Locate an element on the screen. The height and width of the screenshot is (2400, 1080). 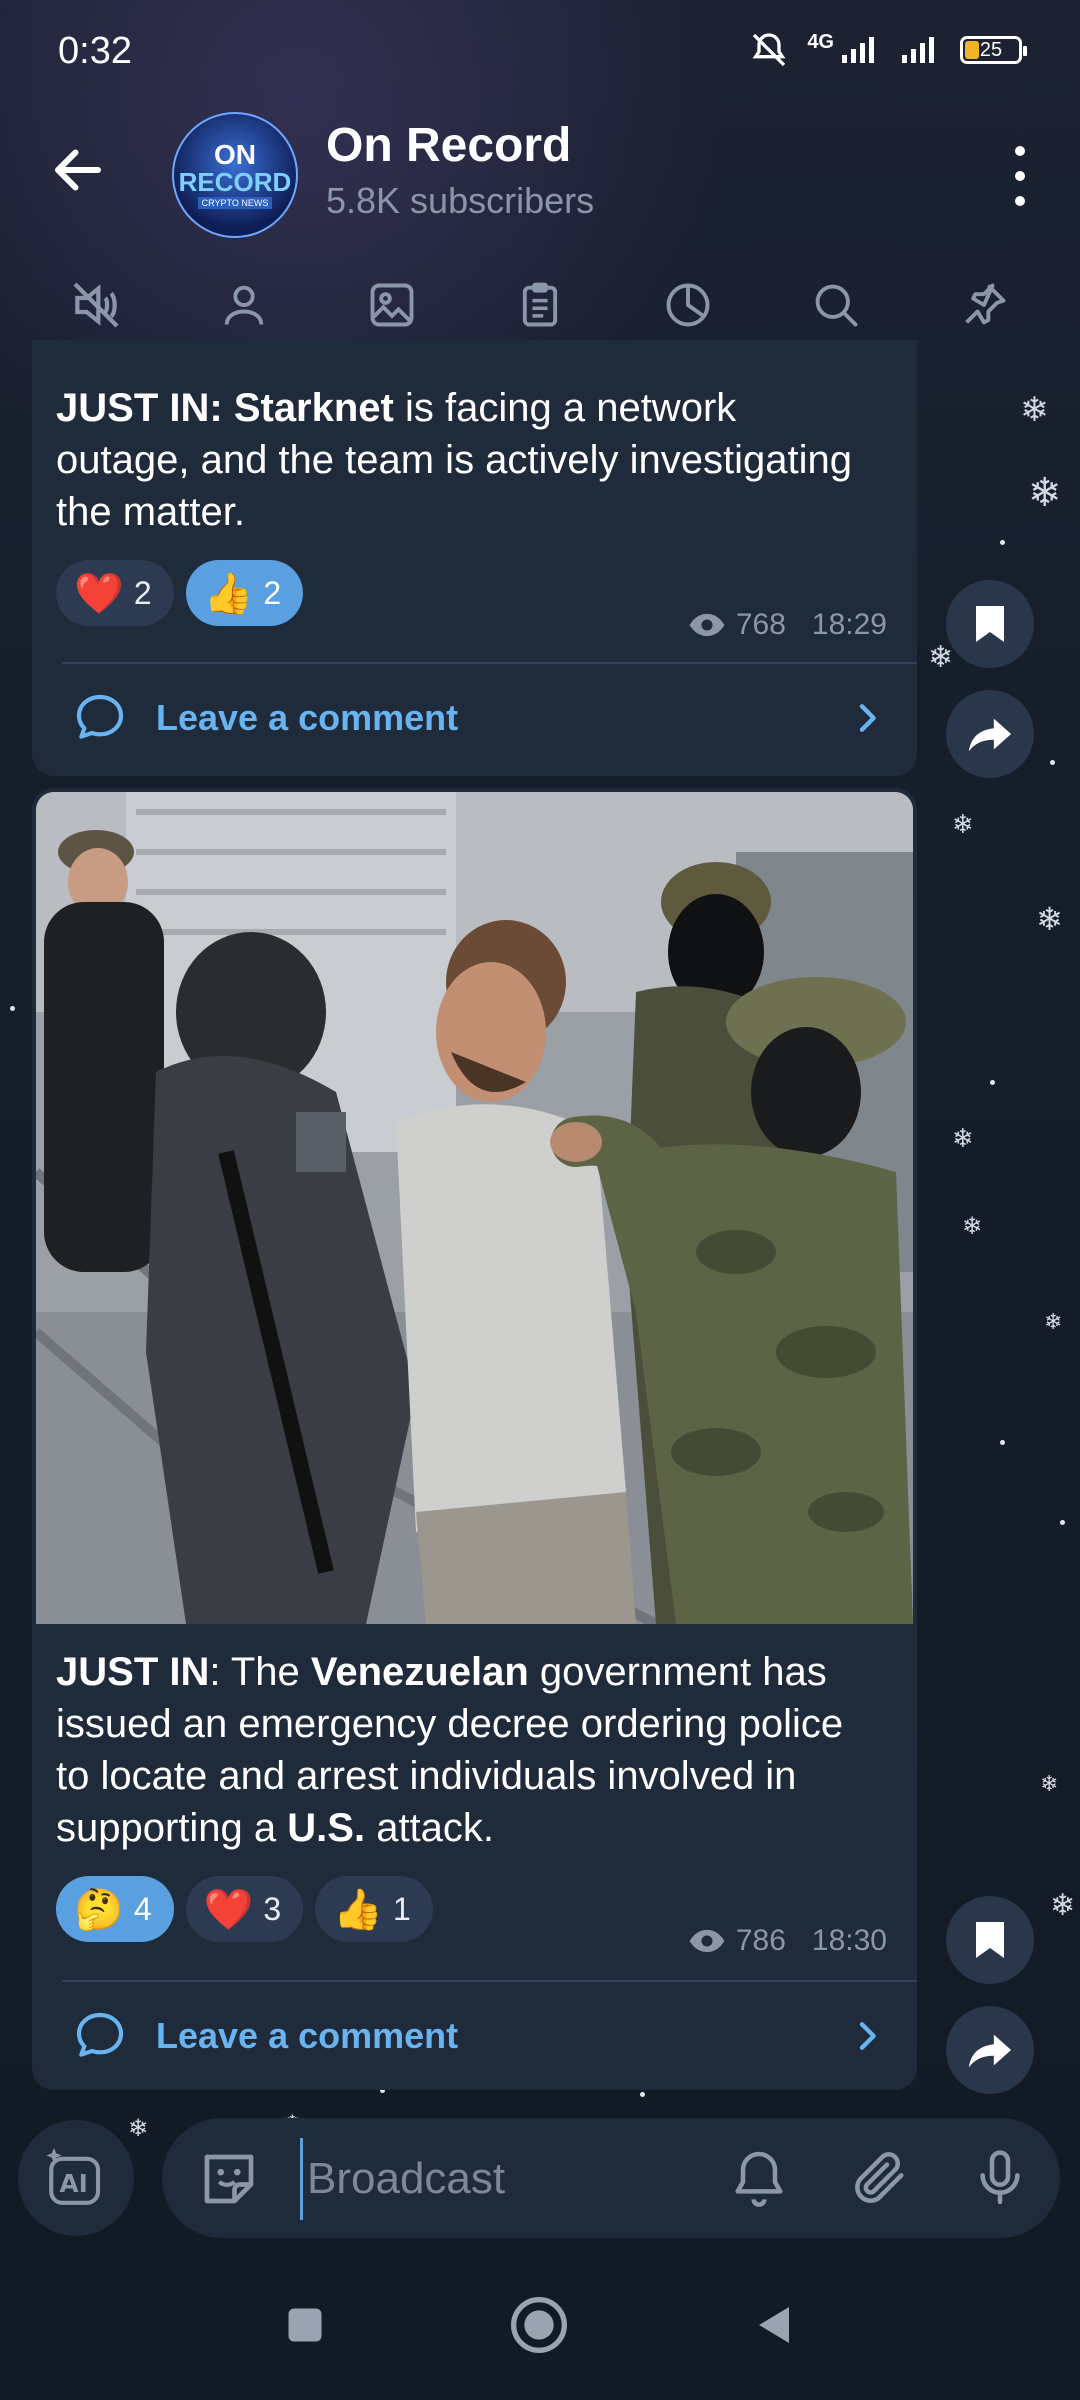
mute-icon is located at coordinates (96, 305).